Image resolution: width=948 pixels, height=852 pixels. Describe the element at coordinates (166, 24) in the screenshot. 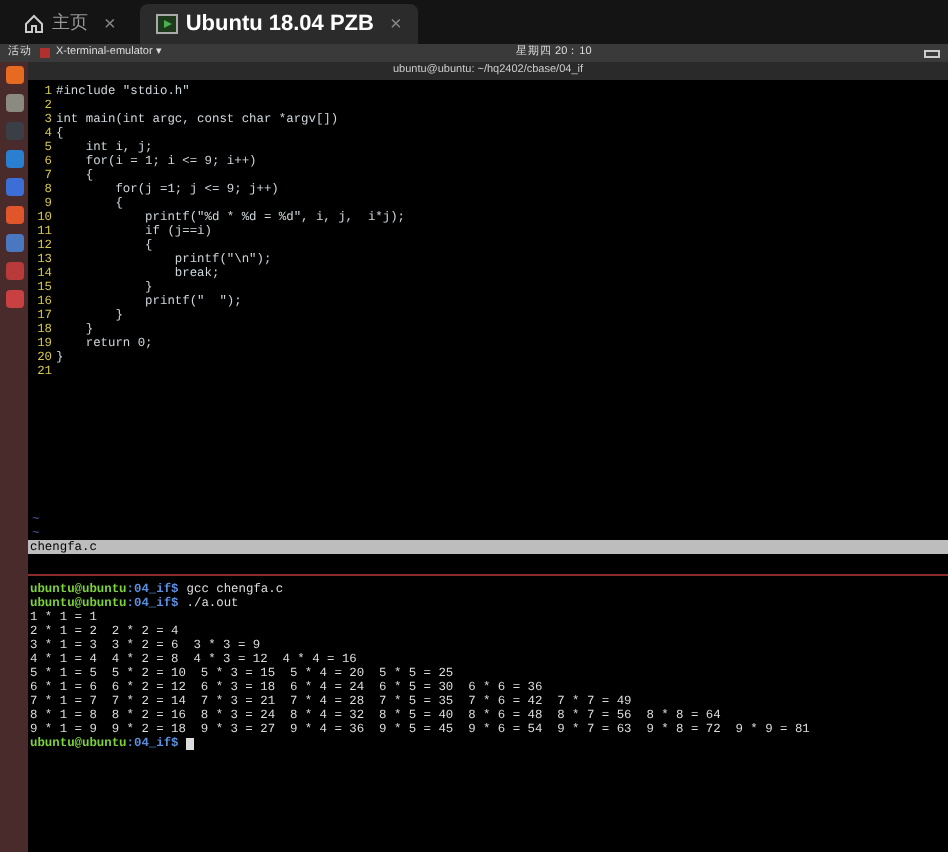

I see `screen-icon` at that location.